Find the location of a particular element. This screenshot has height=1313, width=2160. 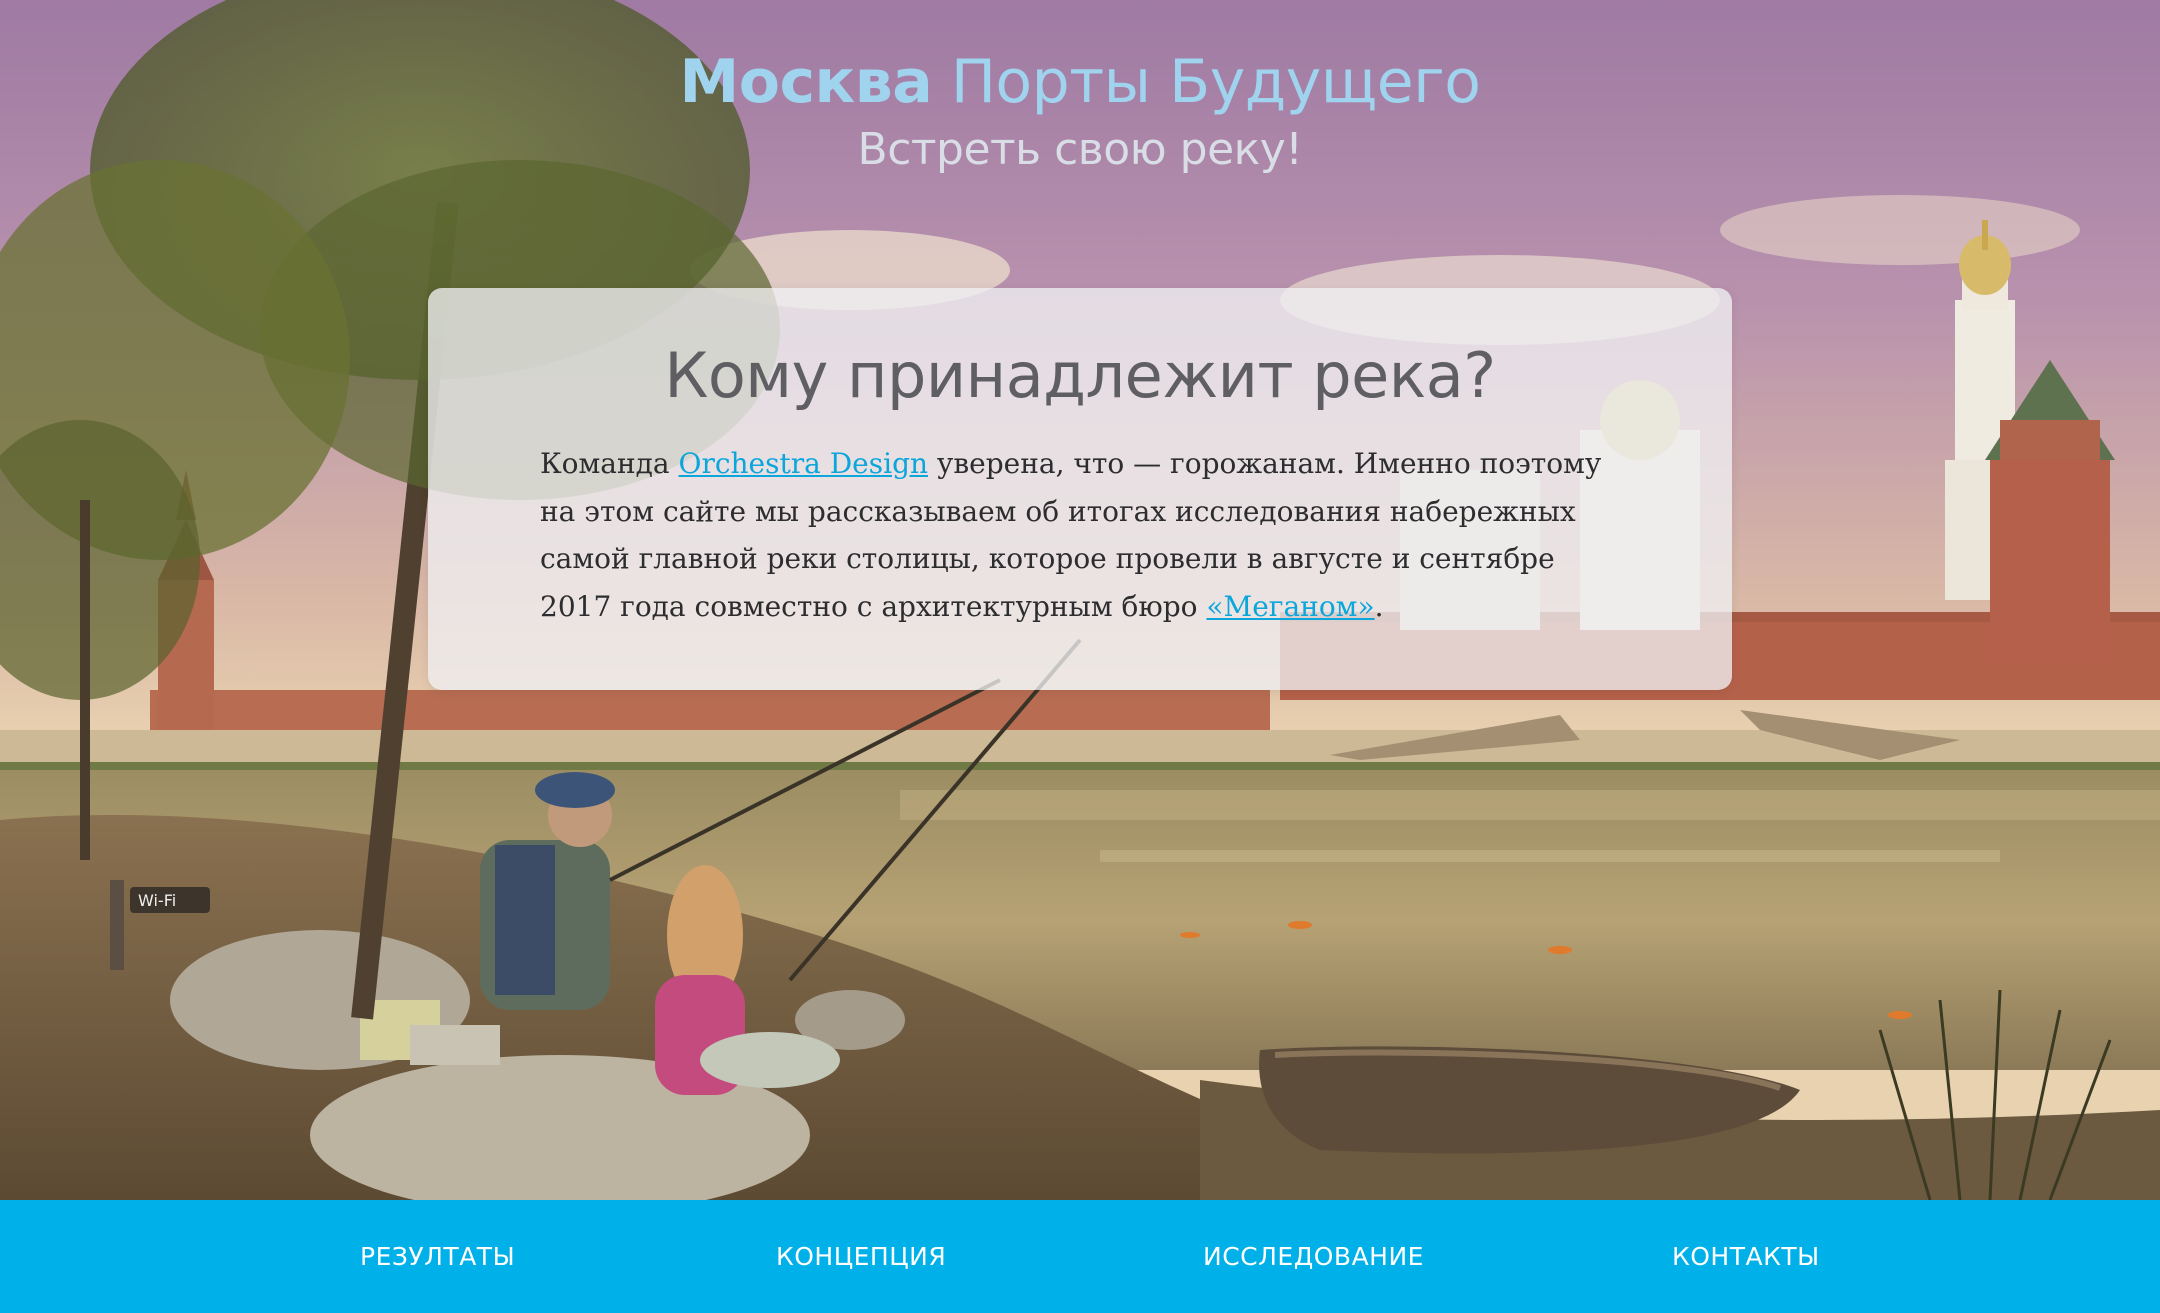

nav-item-concept: КОНЦЕПЦИЯ is located at coordinates (861, 1257).